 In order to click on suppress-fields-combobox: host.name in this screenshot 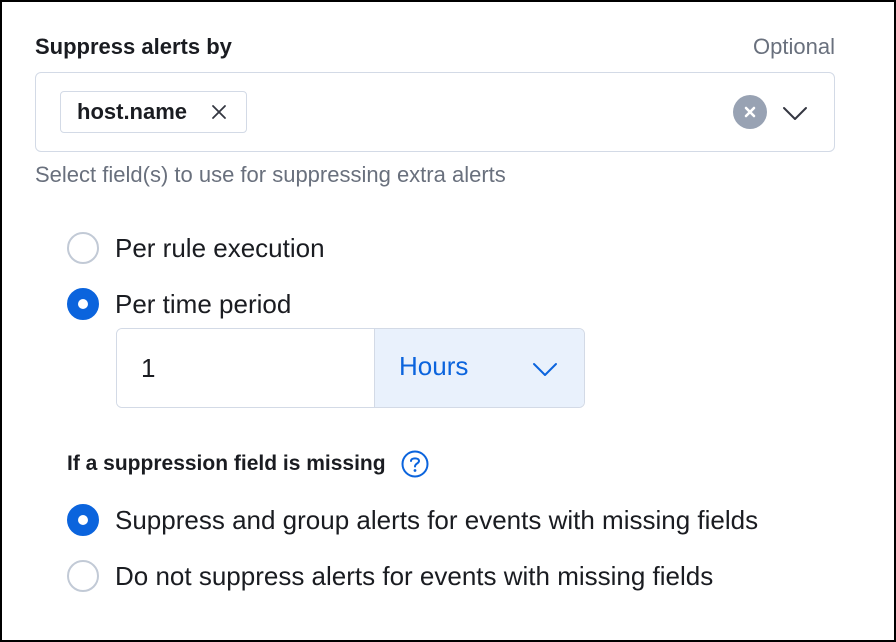, I will do `click(435, 112)`.